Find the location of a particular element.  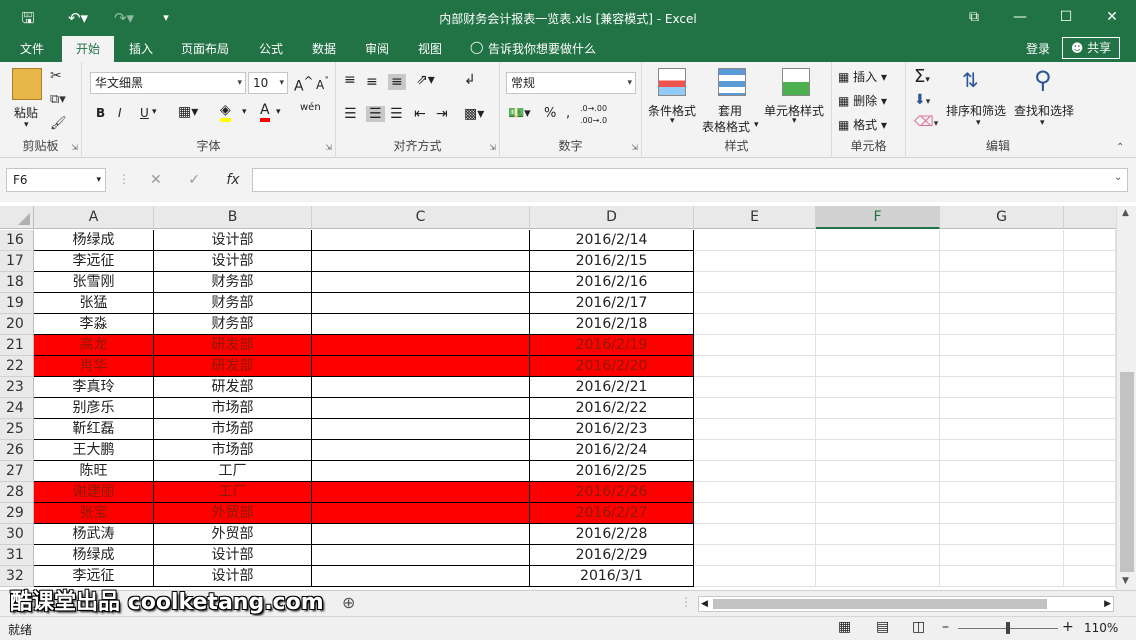

sort-filter-button: 排序和筛选 is located at coordinates (976, 110).